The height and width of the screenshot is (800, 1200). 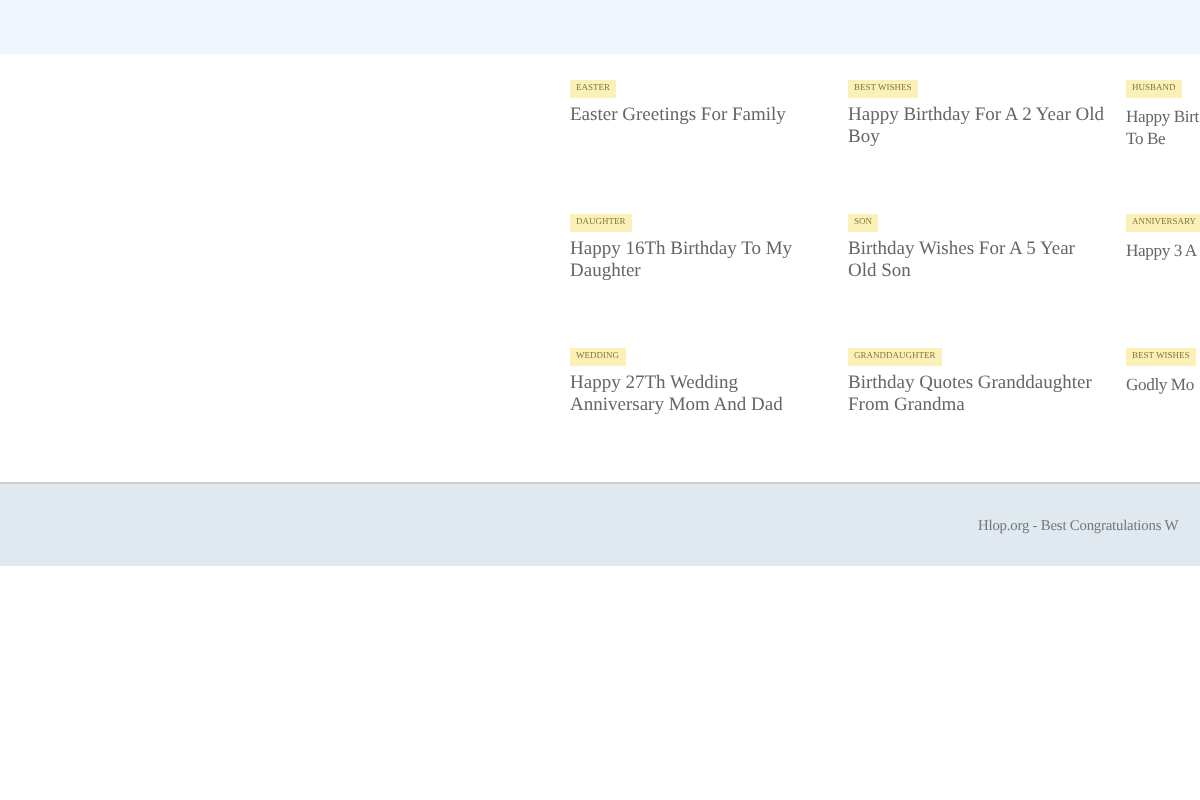 I want to click on post-title-link: Happy 16Th Birthday To My Daughter, so click(x=698, y=261).